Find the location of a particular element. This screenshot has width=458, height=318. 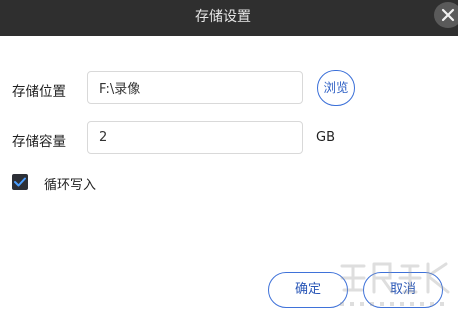

storage-location-field is located at coordinates (195, 87).